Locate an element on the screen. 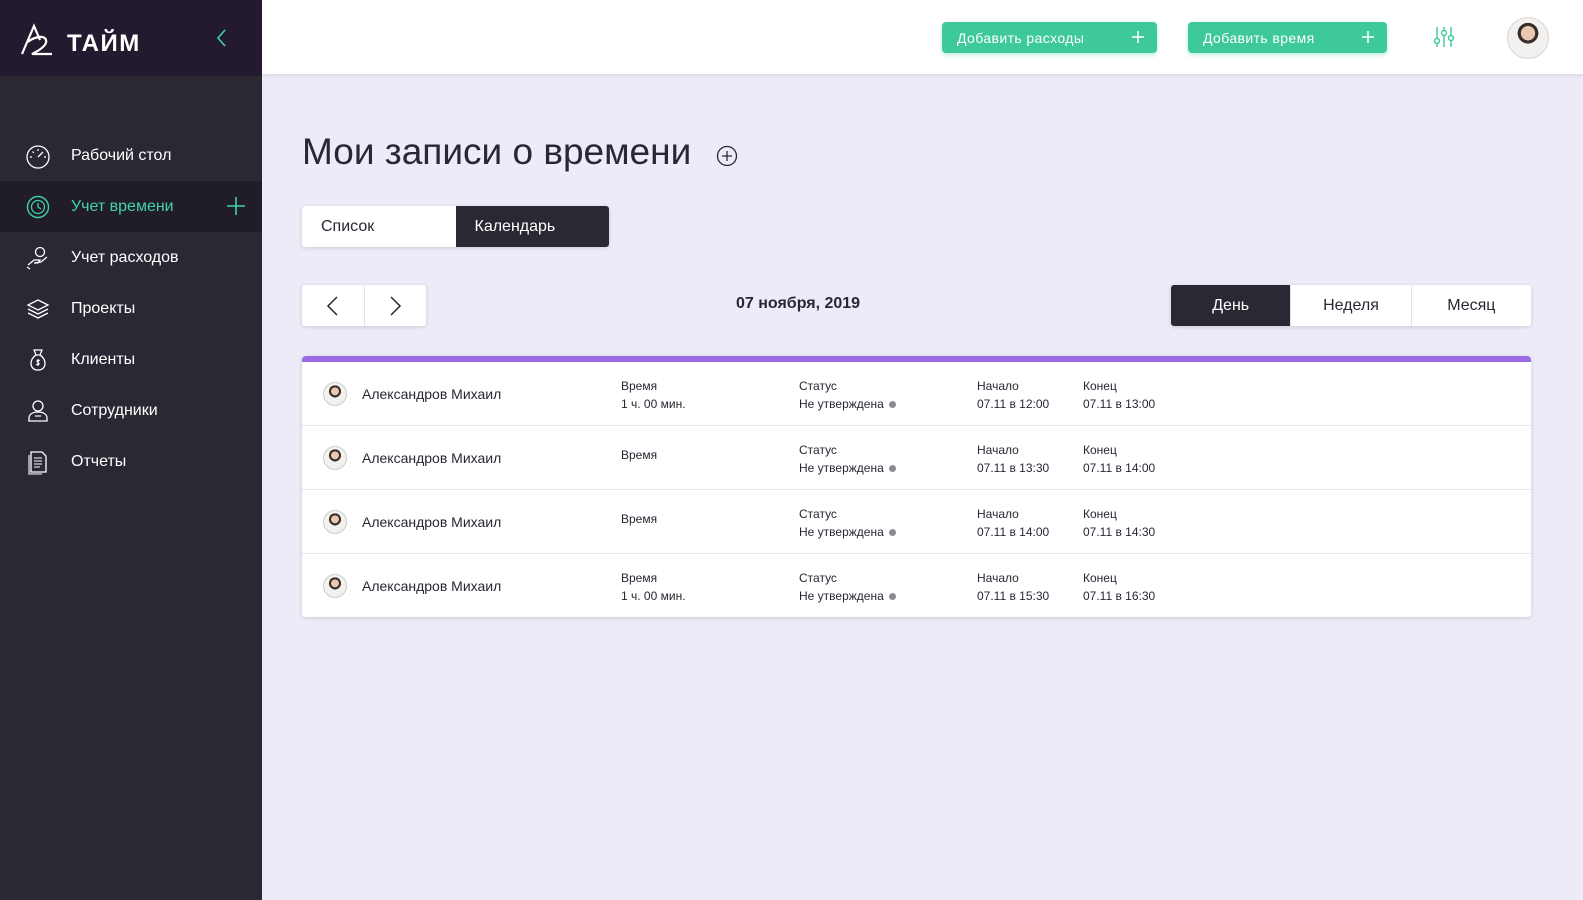 This screenshot has width=1583, height=900. end-value: 07.11 в 16:30 is located at coordinates (1119, 596).